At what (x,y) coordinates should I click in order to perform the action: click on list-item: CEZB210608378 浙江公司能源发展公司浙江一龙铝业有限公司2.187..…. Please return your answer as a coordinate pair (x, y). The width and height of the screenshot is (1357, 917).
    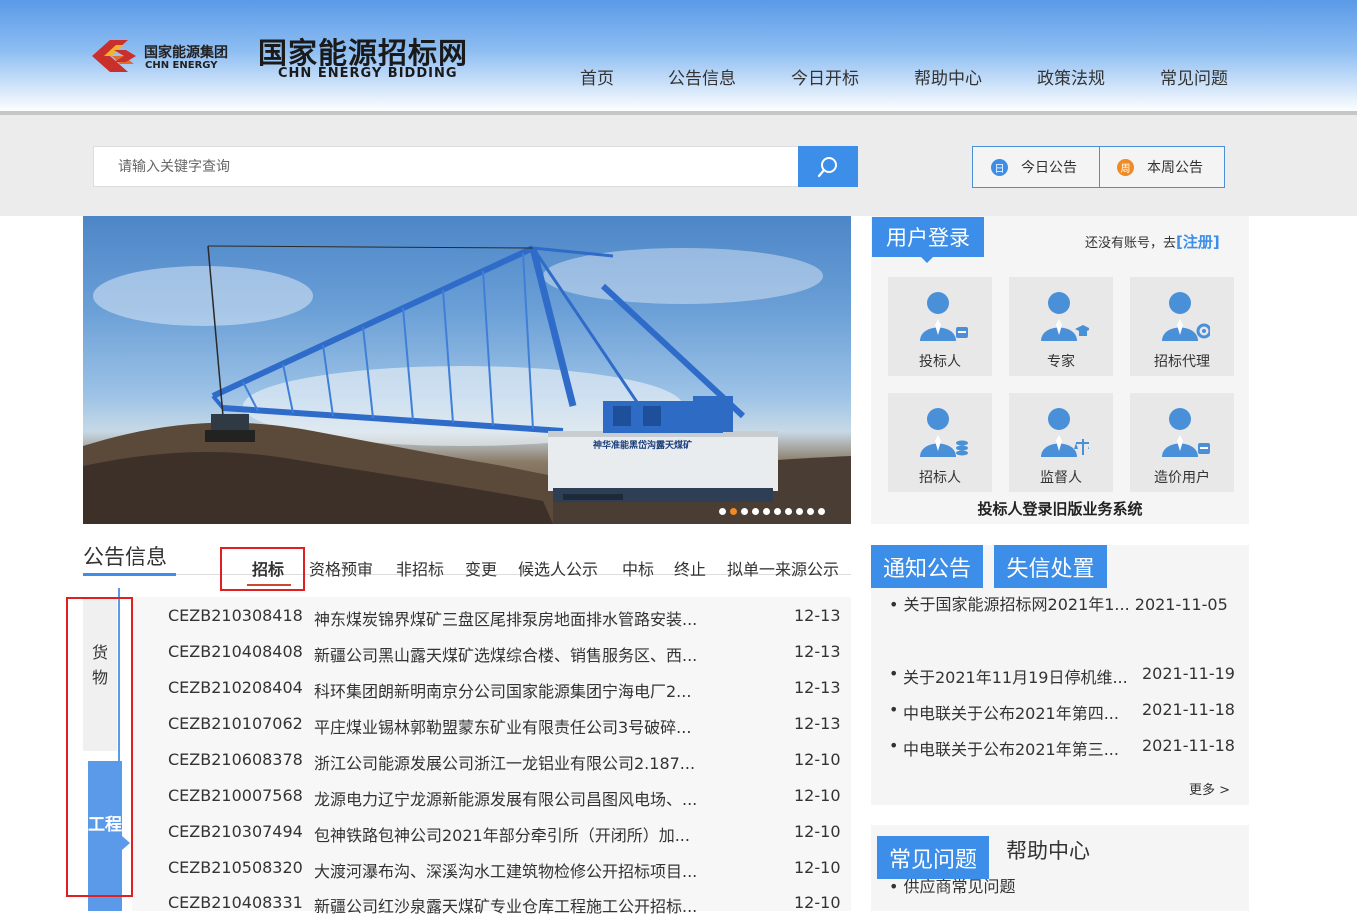
    Looking at the image, I should click on (508, 762).